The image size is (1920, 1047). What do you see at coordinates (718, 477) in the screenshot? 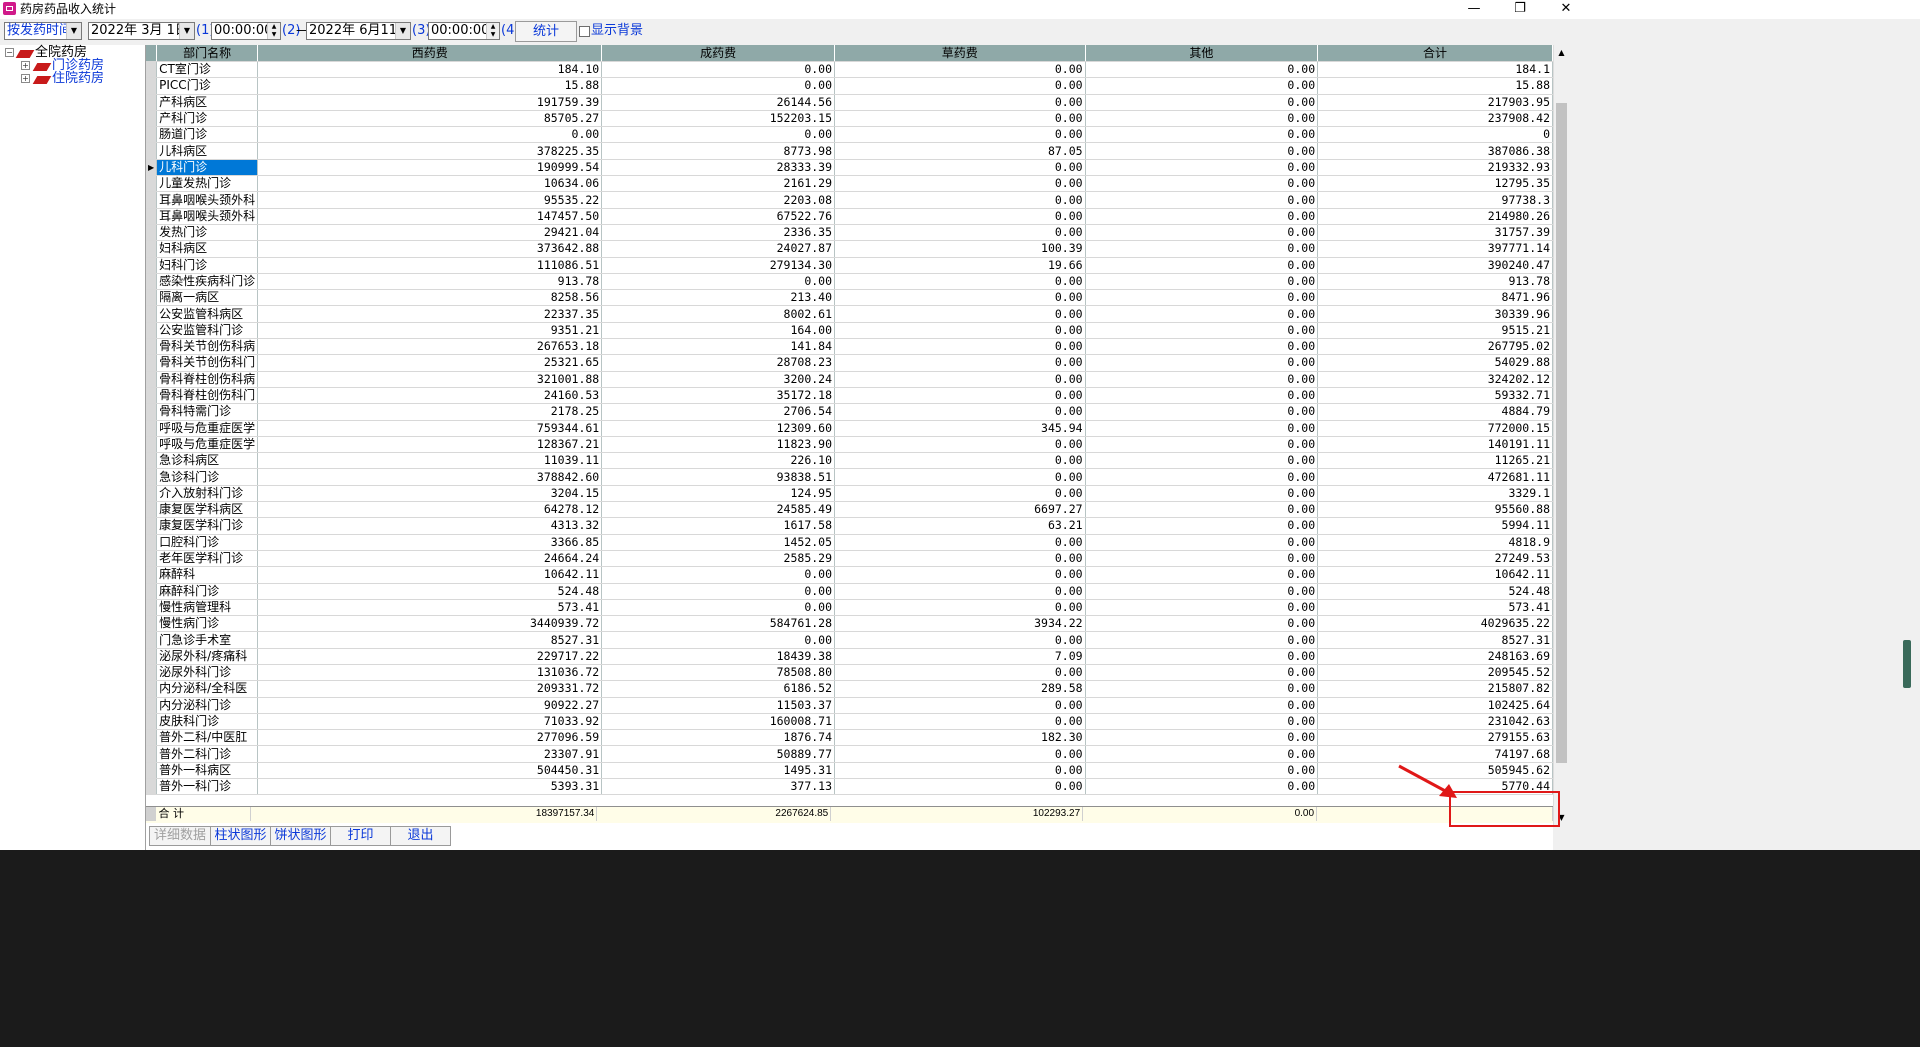
I see `amount-cell: 93838.51` at bounding box center [718, 477].